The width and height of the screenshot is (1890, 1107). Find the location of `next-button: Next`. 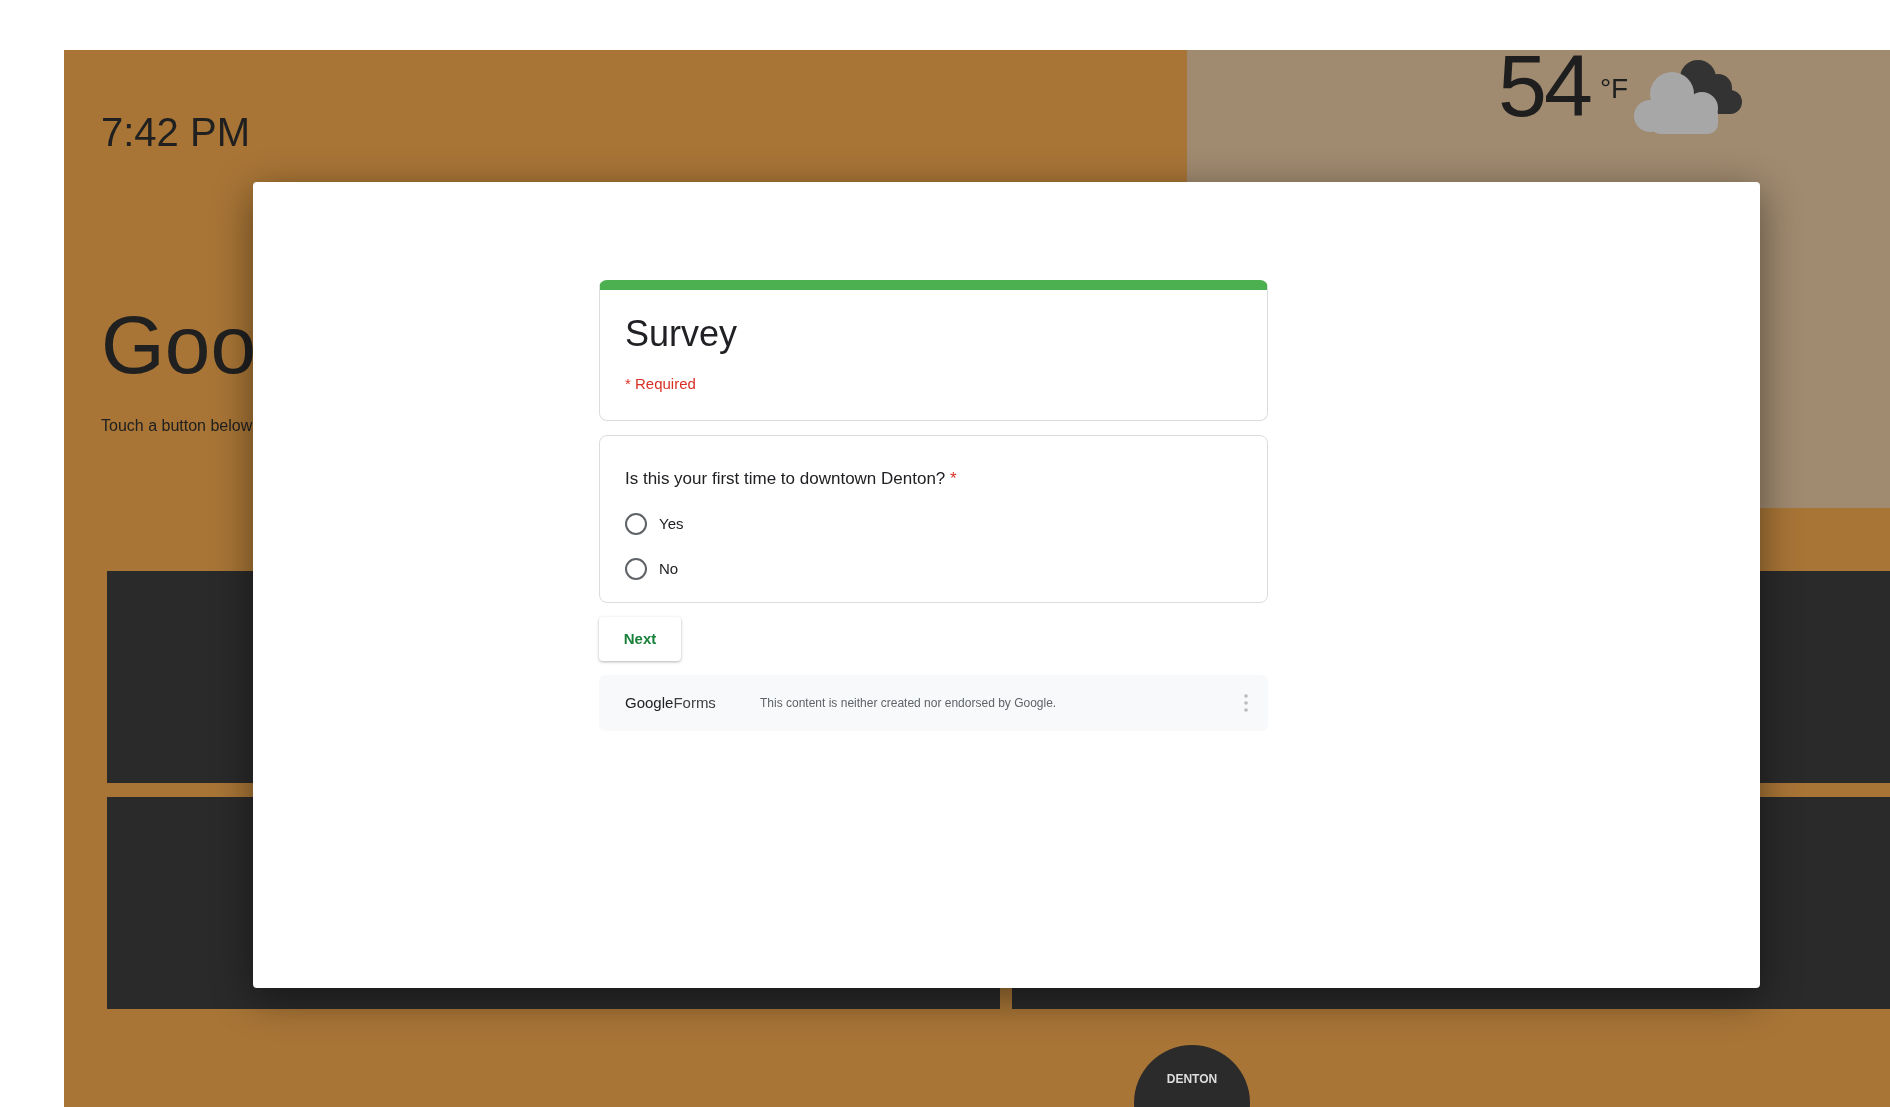

next-button: Next is located at coordinates (640, 639).